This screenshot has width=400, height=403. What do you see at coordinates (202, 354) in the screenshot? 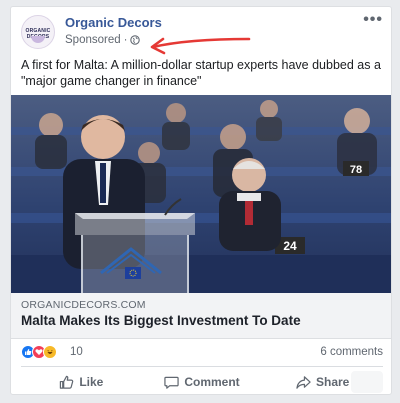
I see `reactions-bar: 10 6 comments` at bounding box center [202, 354].